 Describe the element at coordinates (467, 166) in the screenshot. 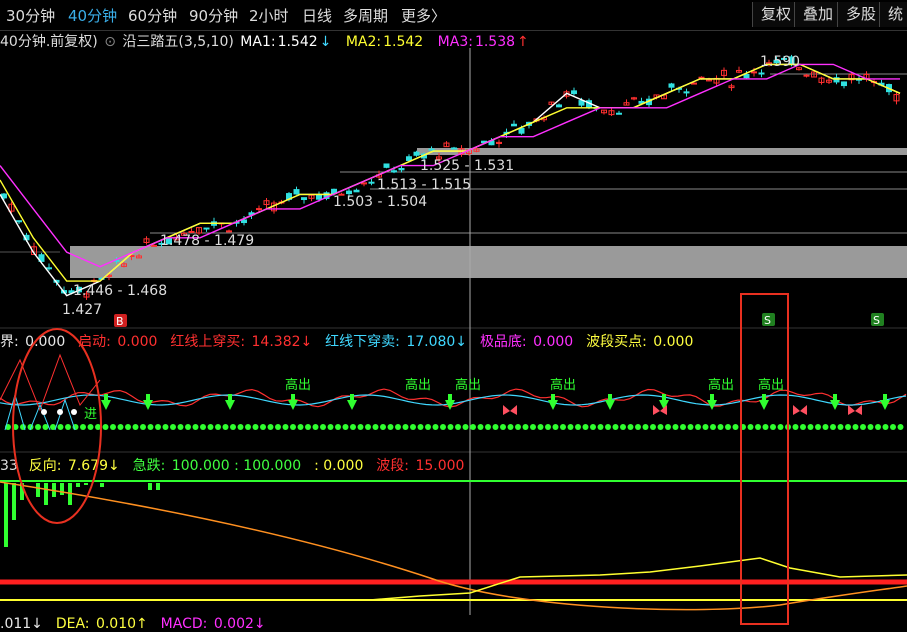

I see `price-label-1525: 1.525 - 1.531` at that location.